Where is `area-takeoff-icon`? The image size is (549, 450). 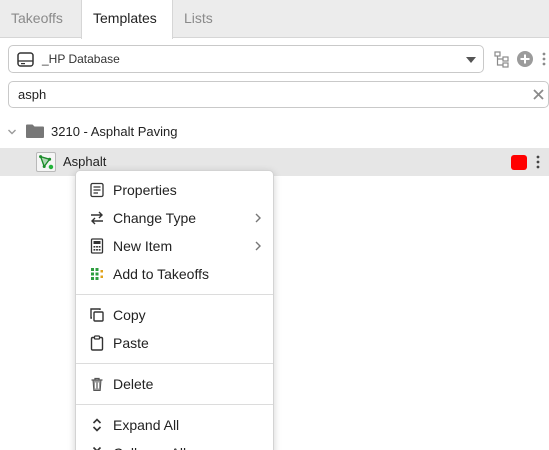 area-takeoff-icon is located at coordinates (46, 162).